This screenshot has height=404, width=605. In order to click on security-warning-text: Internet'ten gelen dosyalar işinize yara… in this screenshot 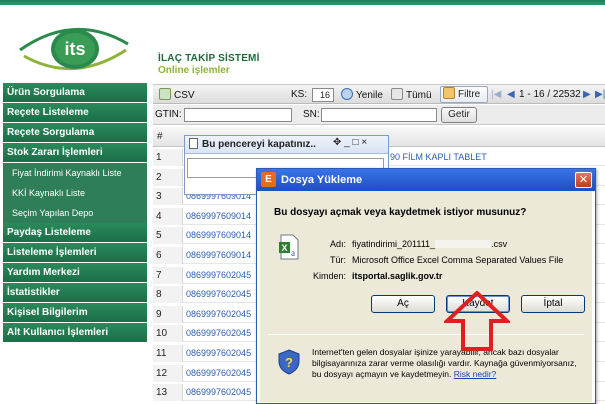, I will do `click(444, 363)`.